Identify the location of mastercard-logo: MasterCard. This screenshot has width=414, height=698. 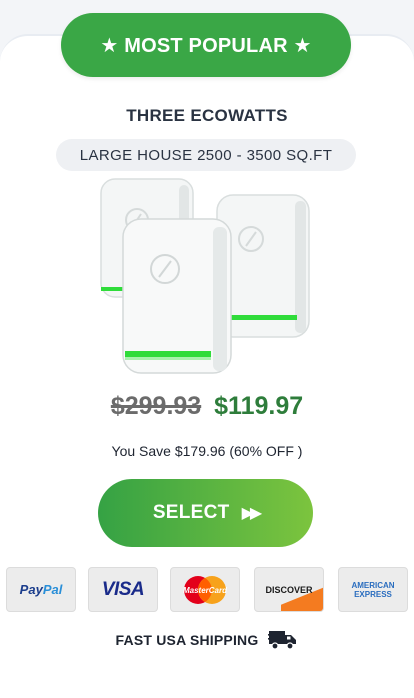
(205, 589).